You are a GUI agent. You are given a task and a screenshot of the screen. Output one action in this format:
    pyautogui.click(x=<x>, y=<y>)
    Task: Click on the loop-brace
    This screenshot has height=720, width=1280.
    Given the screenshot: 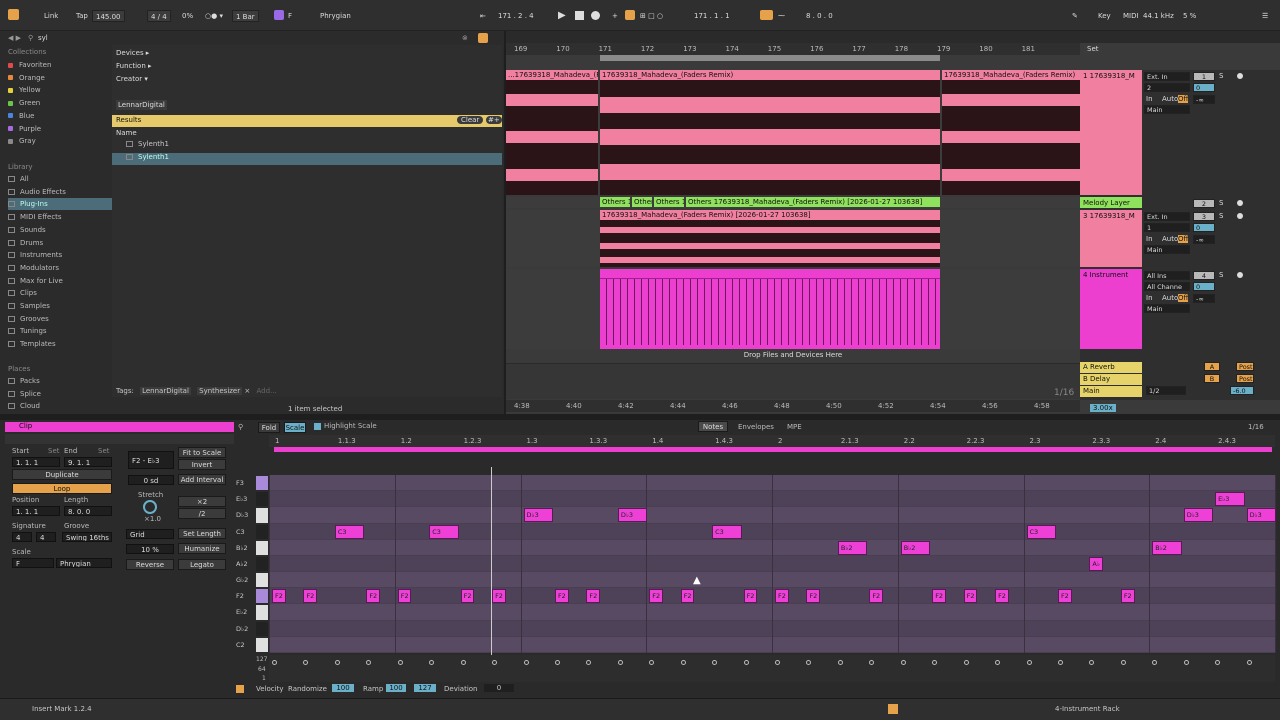 What is the action you would take?
    pyautogui.click(x=770, y=58)
    